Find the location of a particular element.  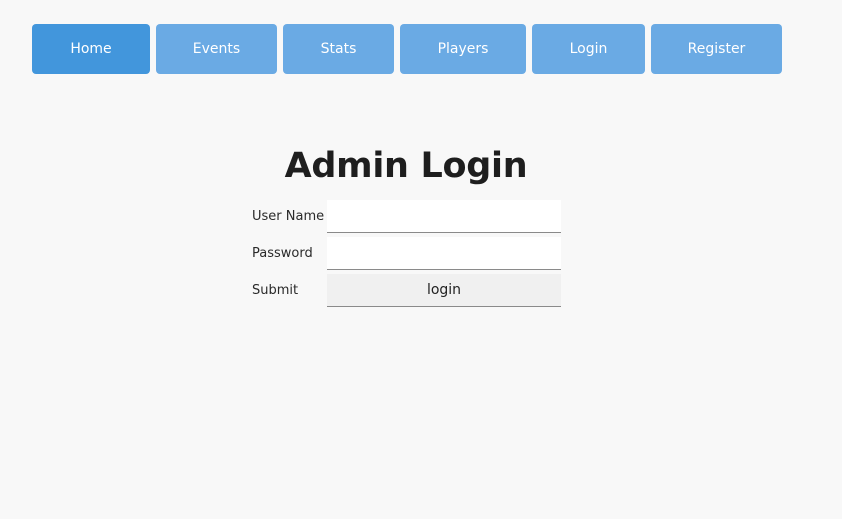

nav-login-button: Login is located at coordinates (588, 49).